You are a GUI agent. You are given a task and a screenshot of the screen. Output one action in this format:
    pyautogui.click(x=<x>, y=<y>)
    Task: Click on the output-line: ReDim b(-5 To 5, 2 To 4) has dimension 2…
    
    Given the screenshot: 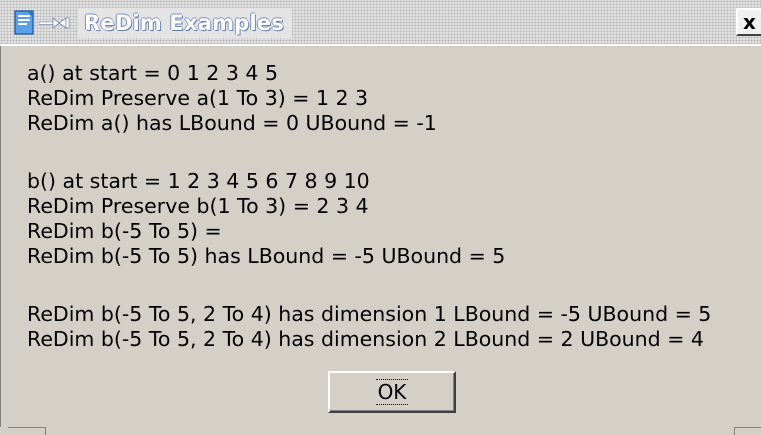 What is the action you would take?
    pyautogui.click(x=365, y=339)
    